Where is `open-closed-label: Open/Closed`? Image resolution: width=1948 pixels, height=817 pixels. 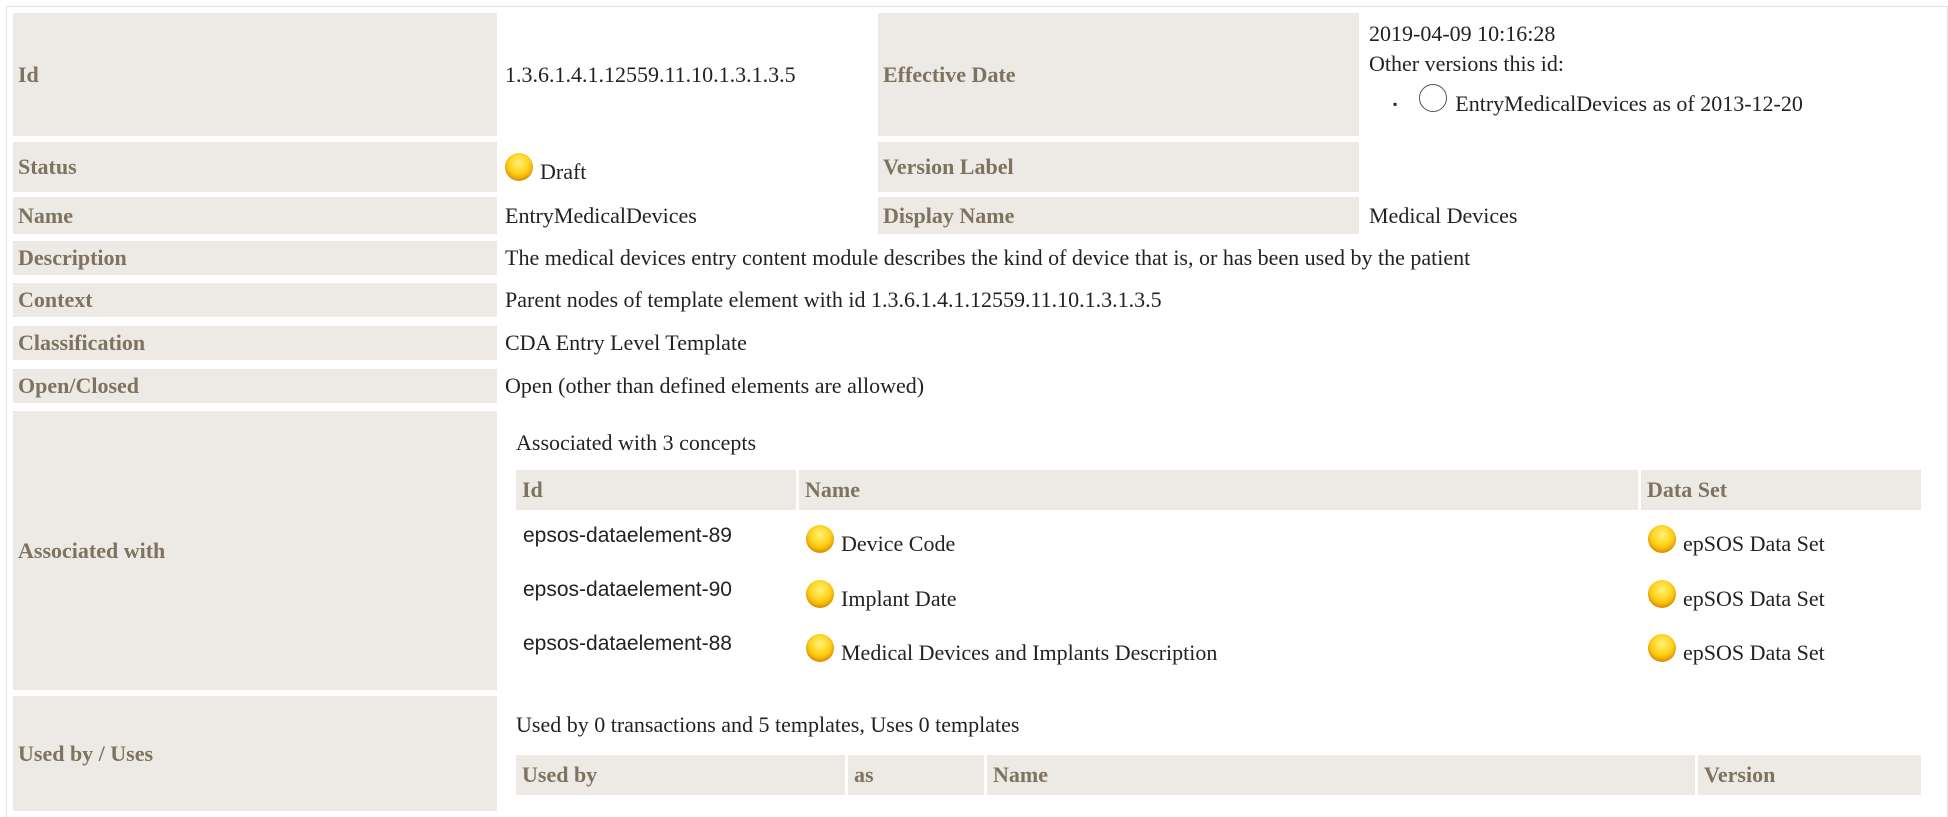 open-closed-label: Open/Closed is located at coordinates (255, 386).